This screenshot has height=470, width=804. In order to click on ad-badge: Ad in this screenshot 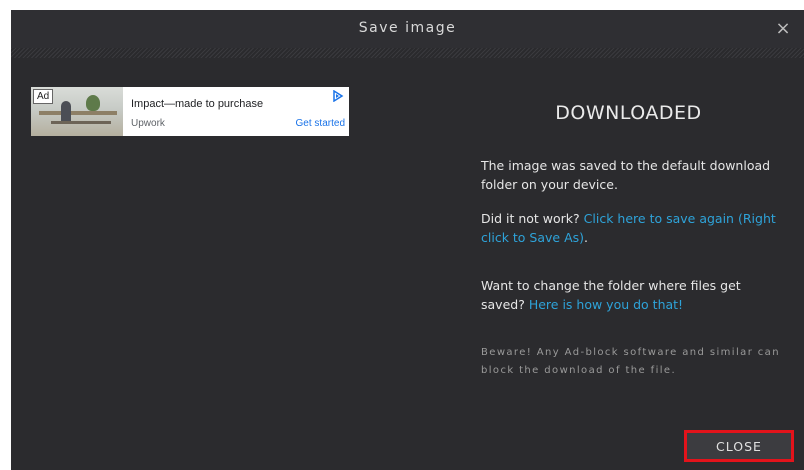, I will do `click(43, 96)`.